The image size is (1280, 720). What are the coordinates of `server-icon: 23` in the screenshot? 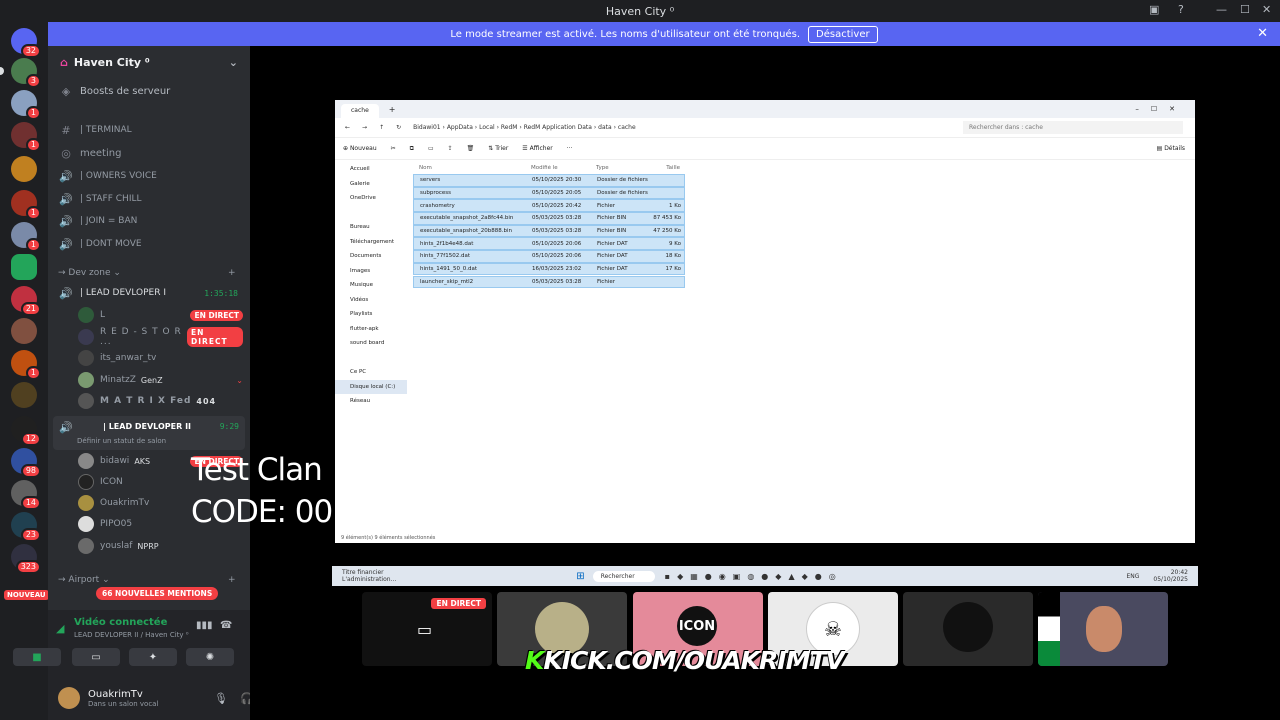 It's located at (26, 527).